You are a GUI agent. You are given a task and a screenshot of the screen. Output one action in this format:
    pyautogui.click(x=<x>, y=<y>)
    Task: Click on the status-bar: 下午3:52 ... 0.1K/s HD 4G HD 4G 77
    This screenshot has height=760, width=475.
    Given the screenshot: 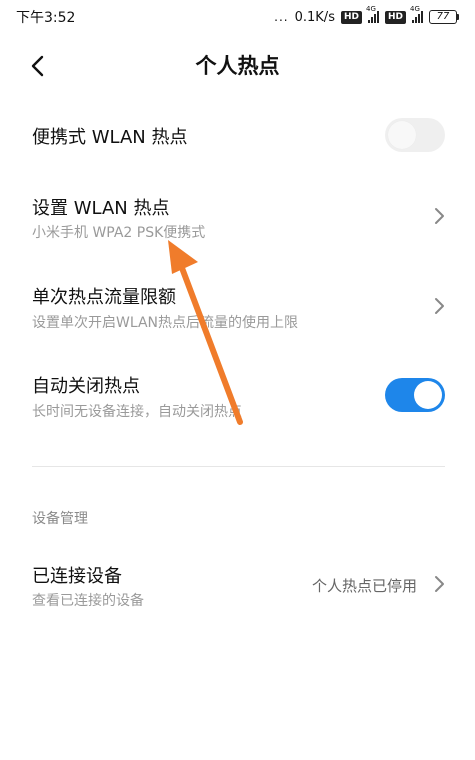 What is the action you would take?
    pyautogui.click(x=237, y=17)
    